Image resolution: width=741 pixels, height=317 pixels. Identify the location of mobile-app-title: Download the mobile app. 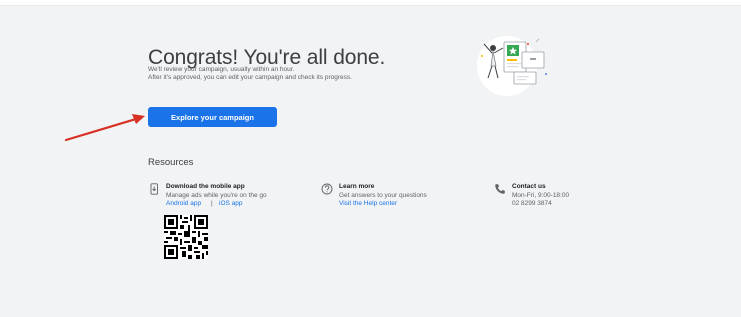
(205, 186).